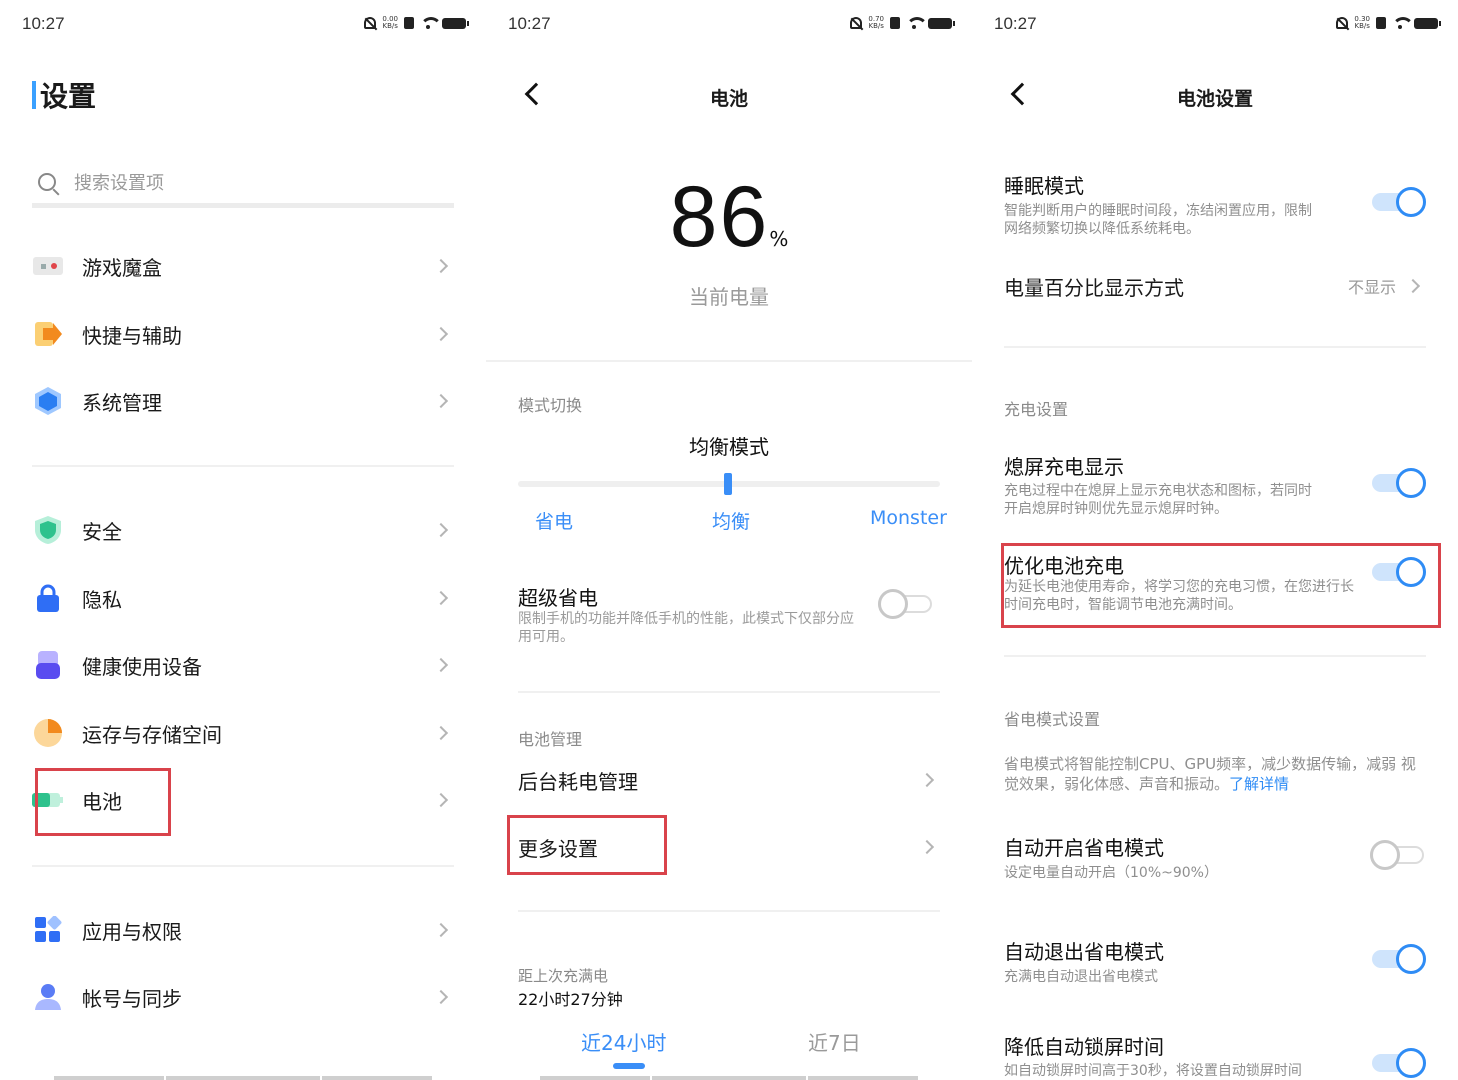 Image resolution: width=1458 pixels, height=1080 pixels. I want to click on settings-item-game-box: 游戏魔盒, so click(243, 266).